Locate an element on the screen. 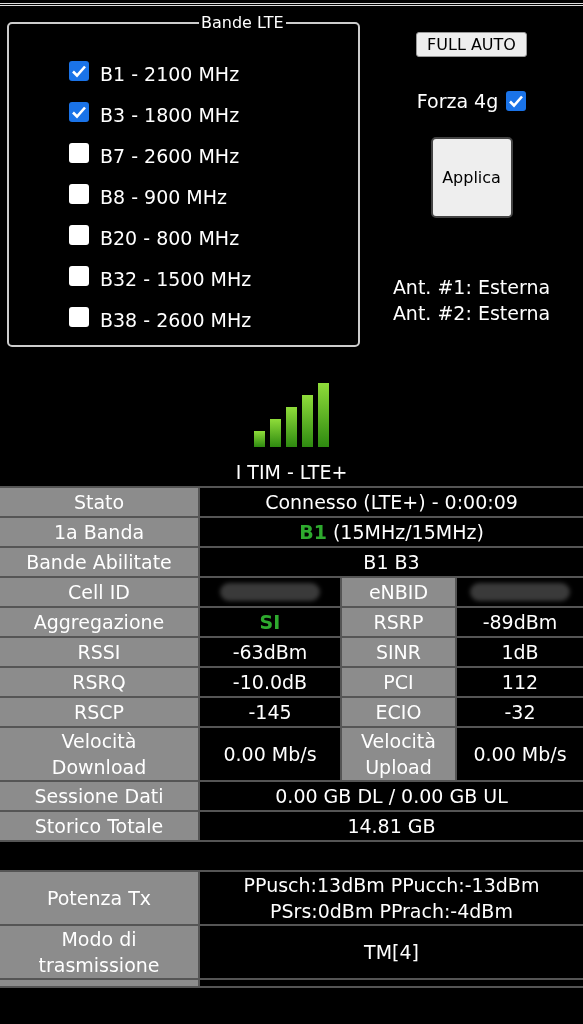 The width and height of the screenshot is (583, 1024). row-label: Modo di trasmissione is located at coordinates (99, 952).